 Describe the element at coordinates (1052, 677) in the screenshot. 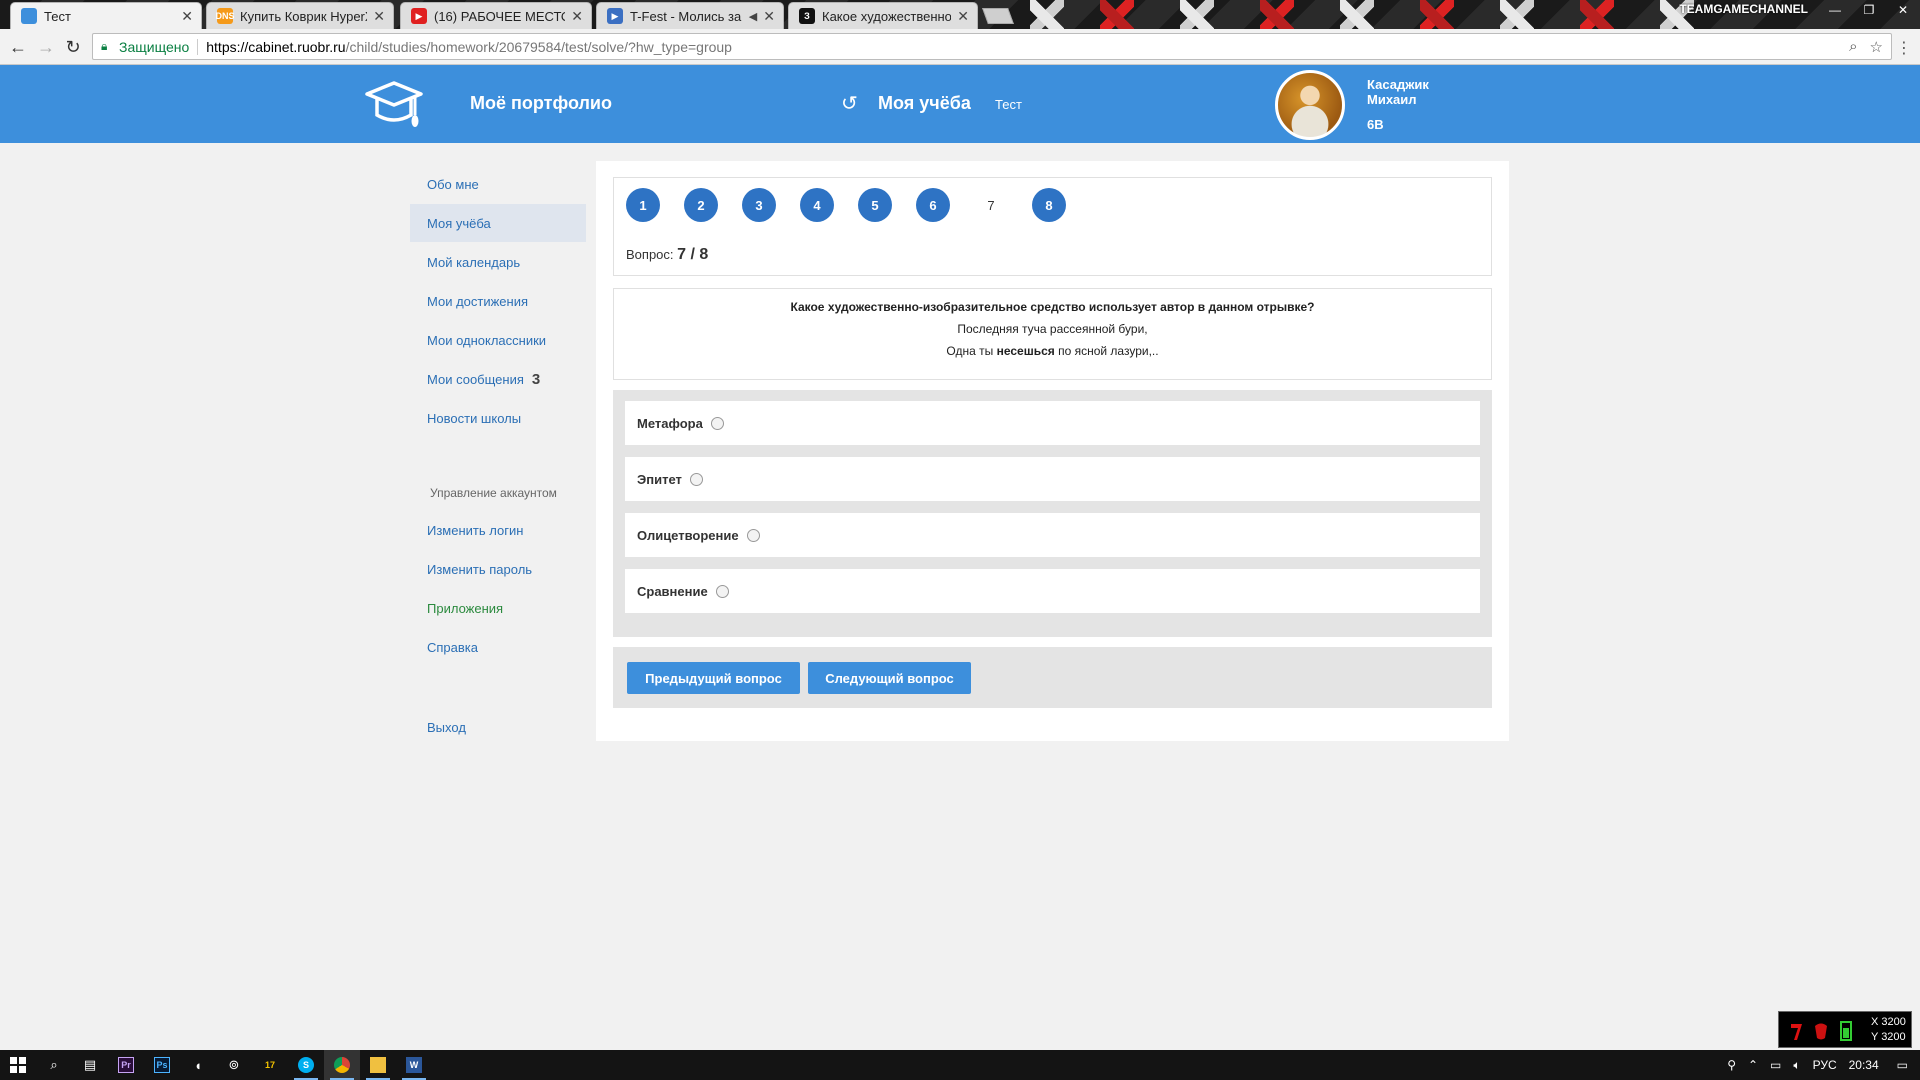

I see `question-nav-bar: Предыдущий вопрос Следующий вопрос` at that location.